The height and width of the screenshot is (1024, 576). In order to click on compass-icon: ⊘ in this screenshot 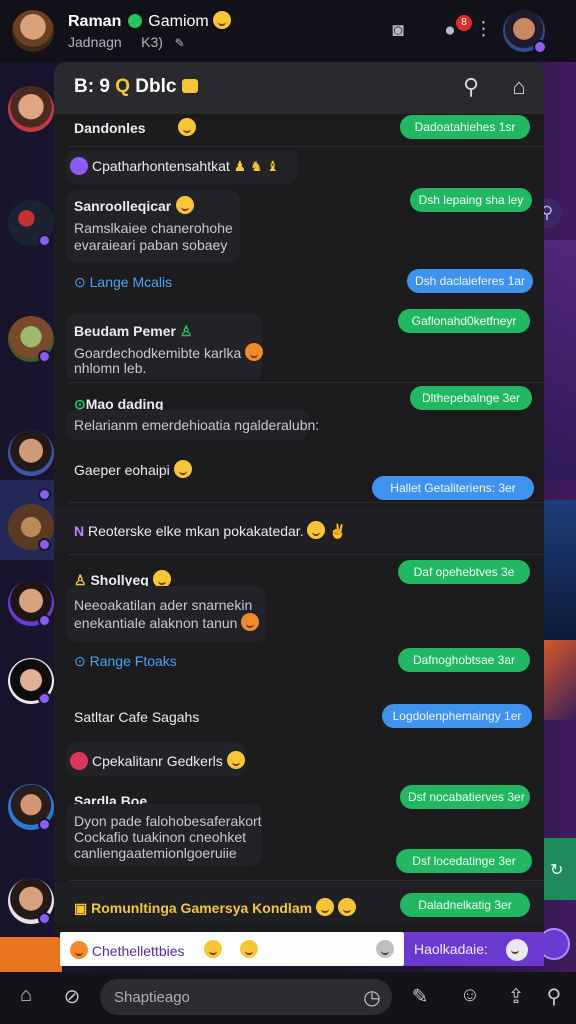, I will do `click(72, 996)`.